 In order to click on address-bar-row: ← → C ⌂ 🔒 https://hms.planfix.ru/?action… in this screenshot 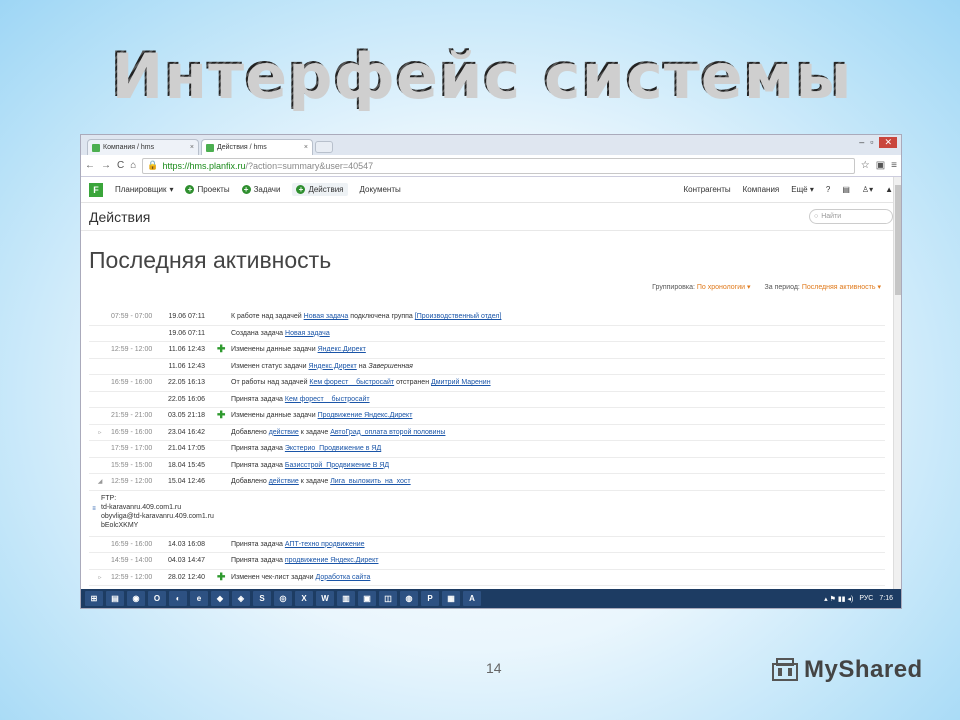, I will do `click(491, 166)`.